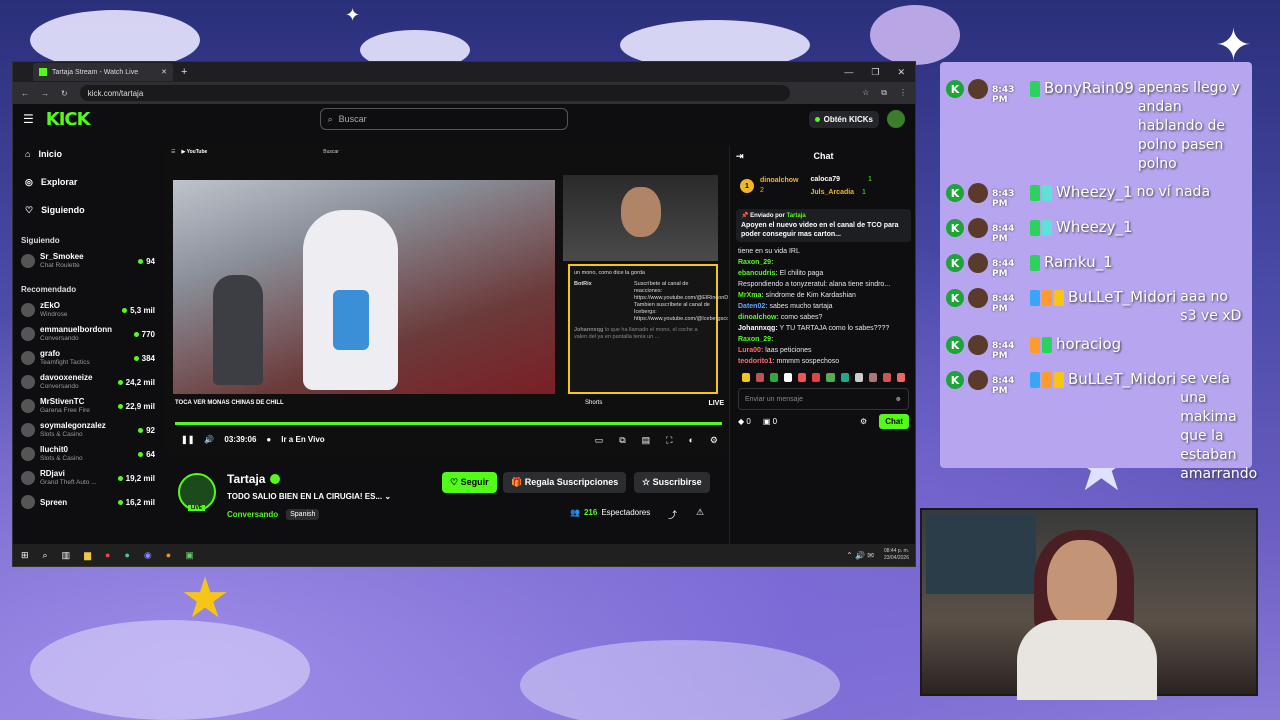 This screenshot has height=720, width=1280. What do you see at coordinates (87, 555) in the screenshot?
I see `file-explorer-icon: ▆` at bounding box center [87, 555].